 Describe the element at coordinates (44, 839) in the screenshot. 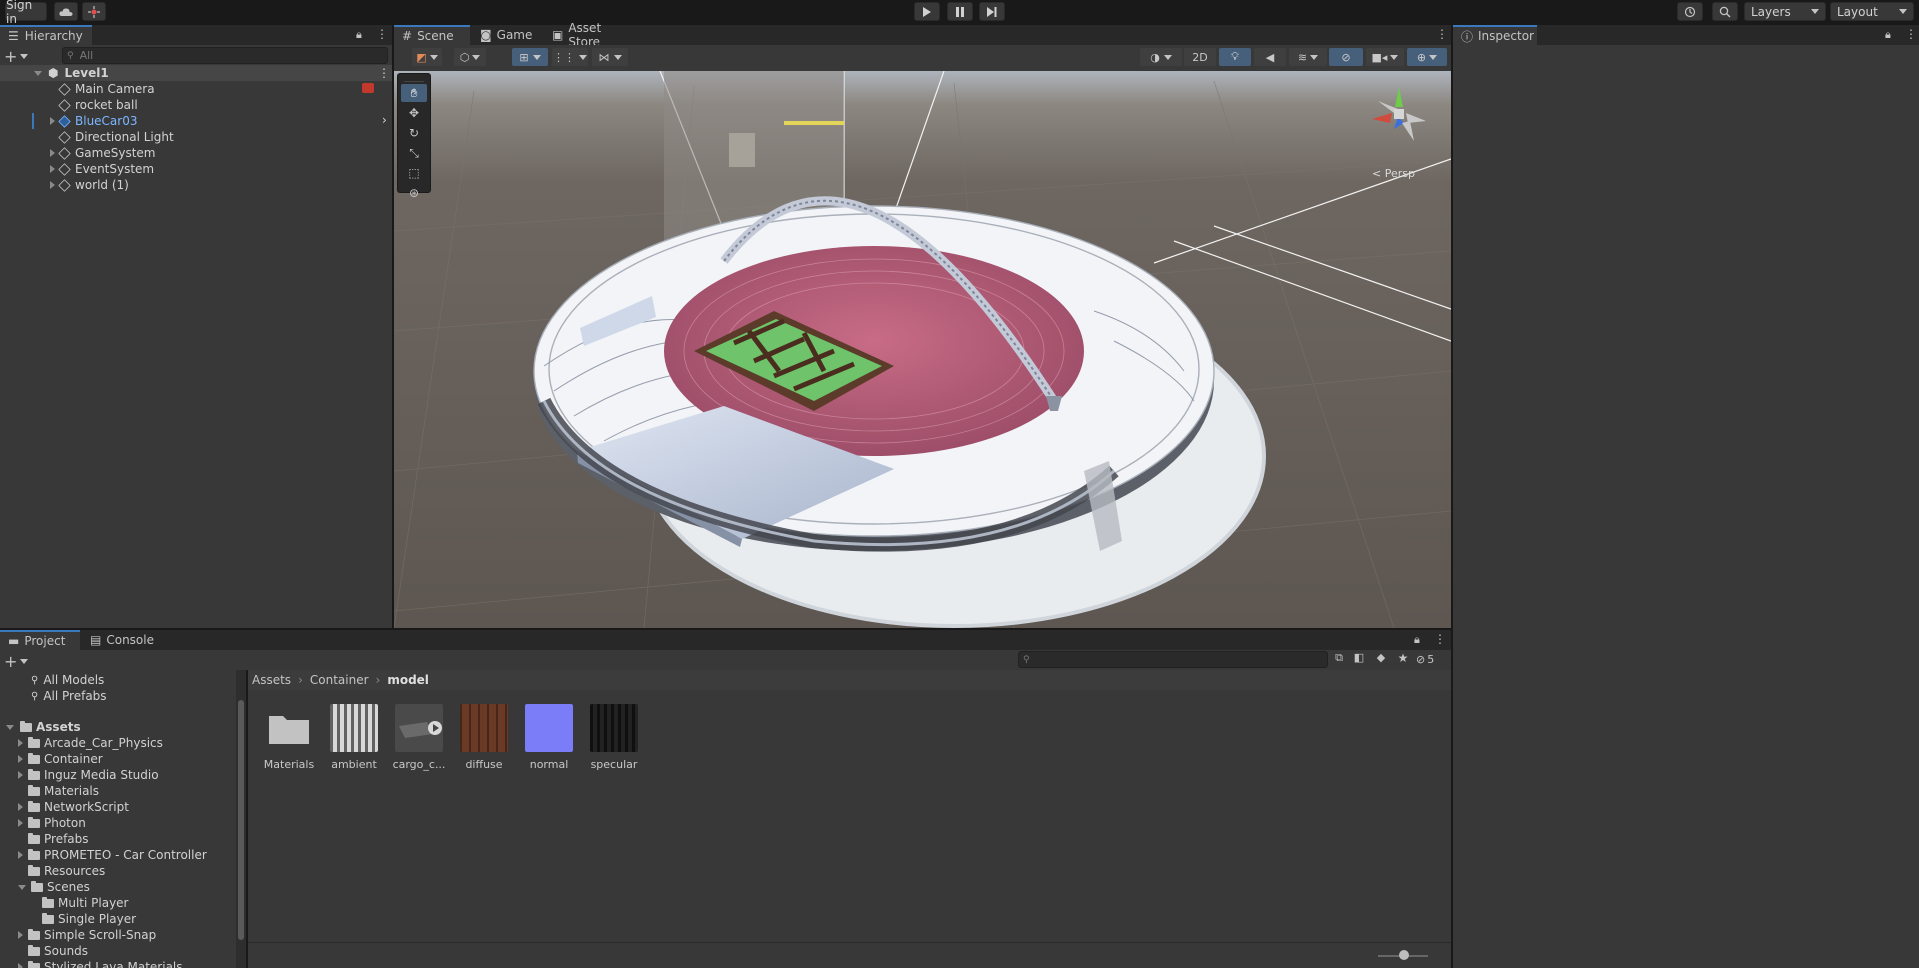

I see `project-folder-item: Prefabs` at that location.